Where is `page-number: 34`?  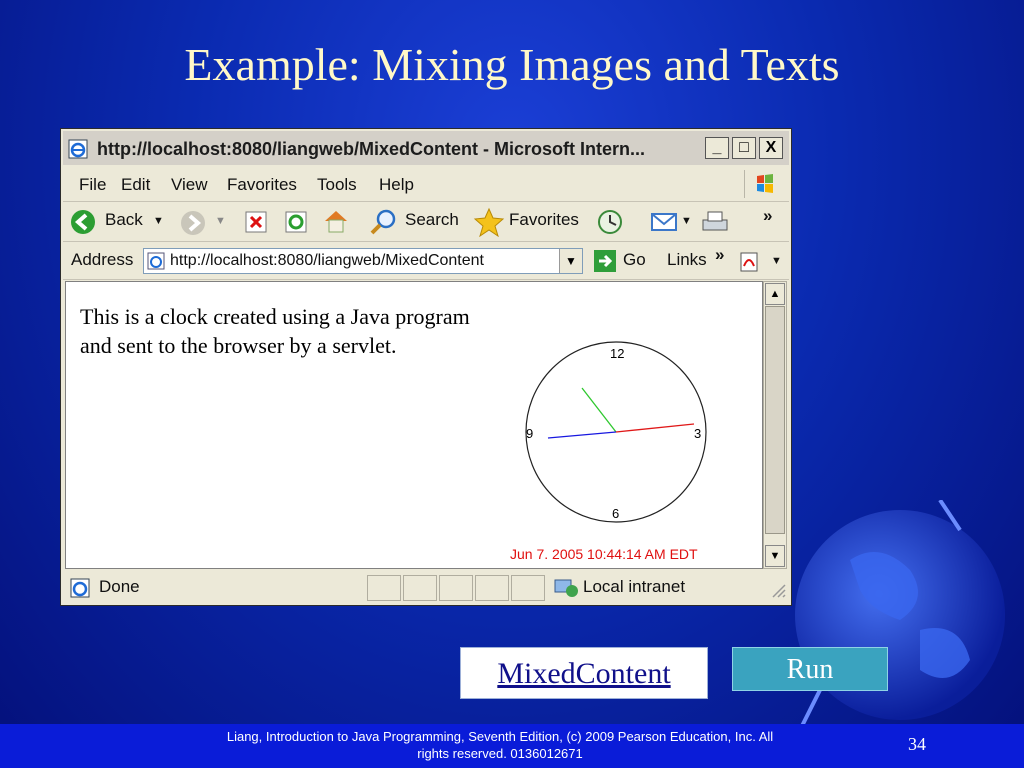 page-number: 34 is located at coordinates (917, 744).